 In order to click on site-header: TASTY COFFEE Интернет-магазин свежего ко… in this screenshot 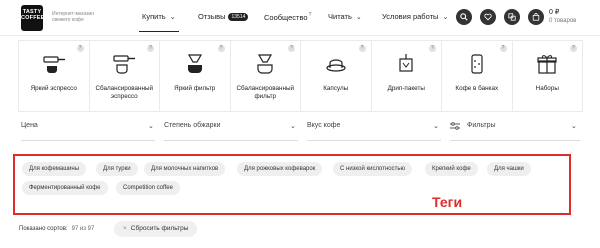, I will do `click(300, 18)`.